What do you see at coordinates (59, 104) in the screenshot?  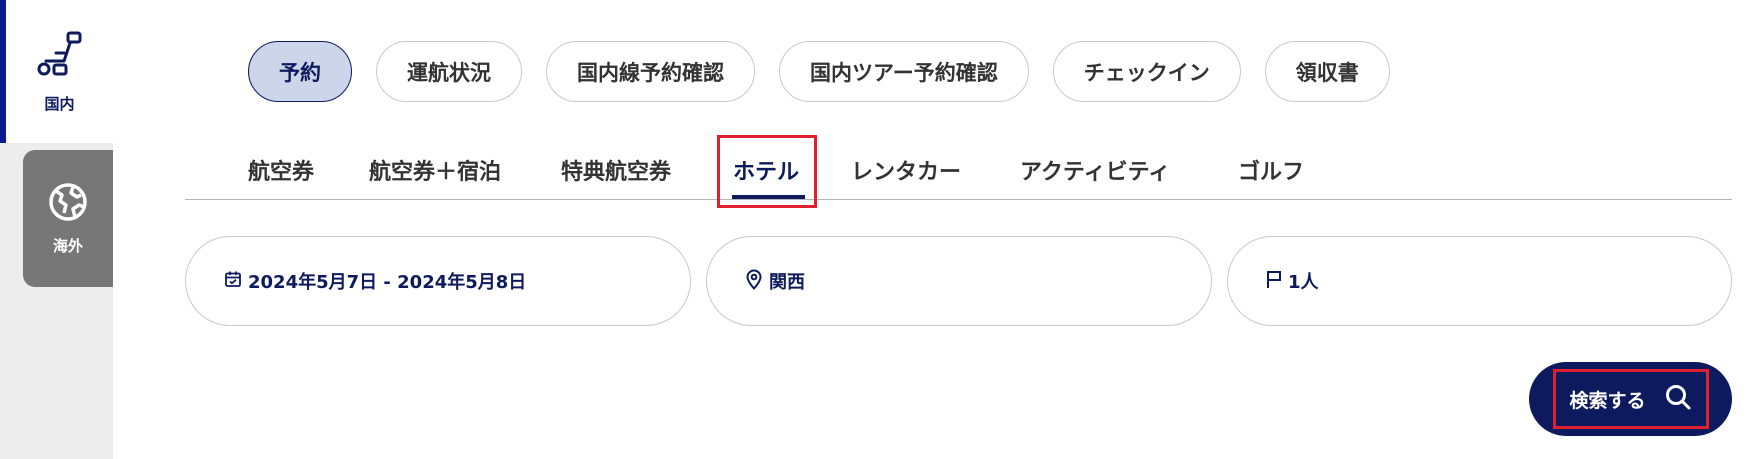 I see `rail-label-domestic: 国内` at bounding box center [59, 104].